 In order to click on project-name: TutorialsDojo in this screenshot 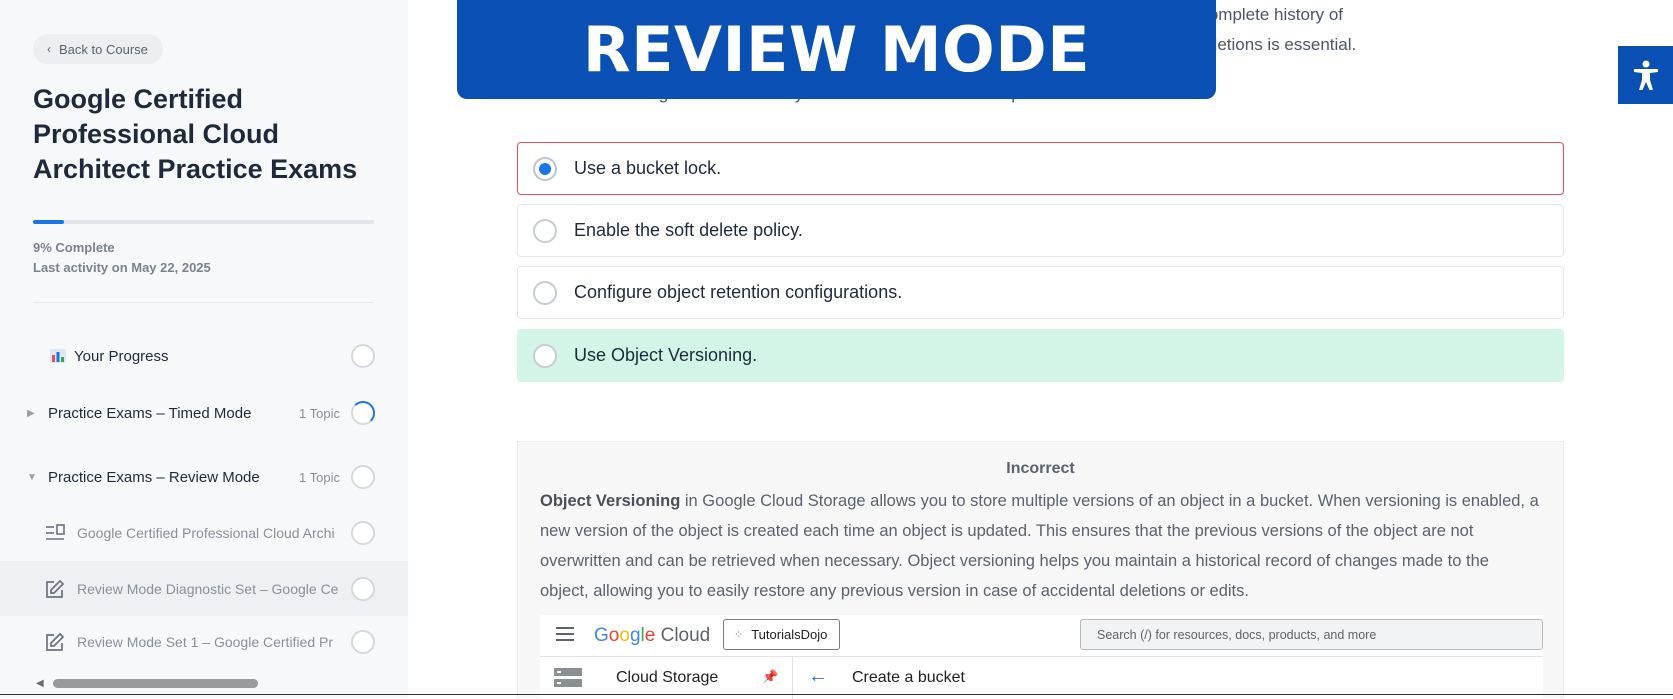, I will do `click(789, 634)`.